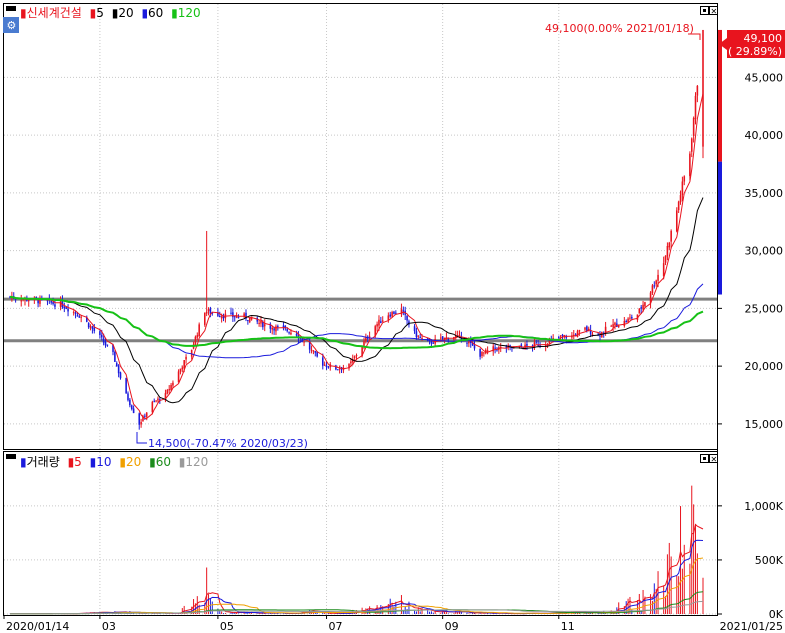 The image size is (785, 633). Describe the element at coordinates (393, 624) in the screenshot. I see `x-axis: 2020/01/14 03 05 07 09 11 2021/01/25` at that location.